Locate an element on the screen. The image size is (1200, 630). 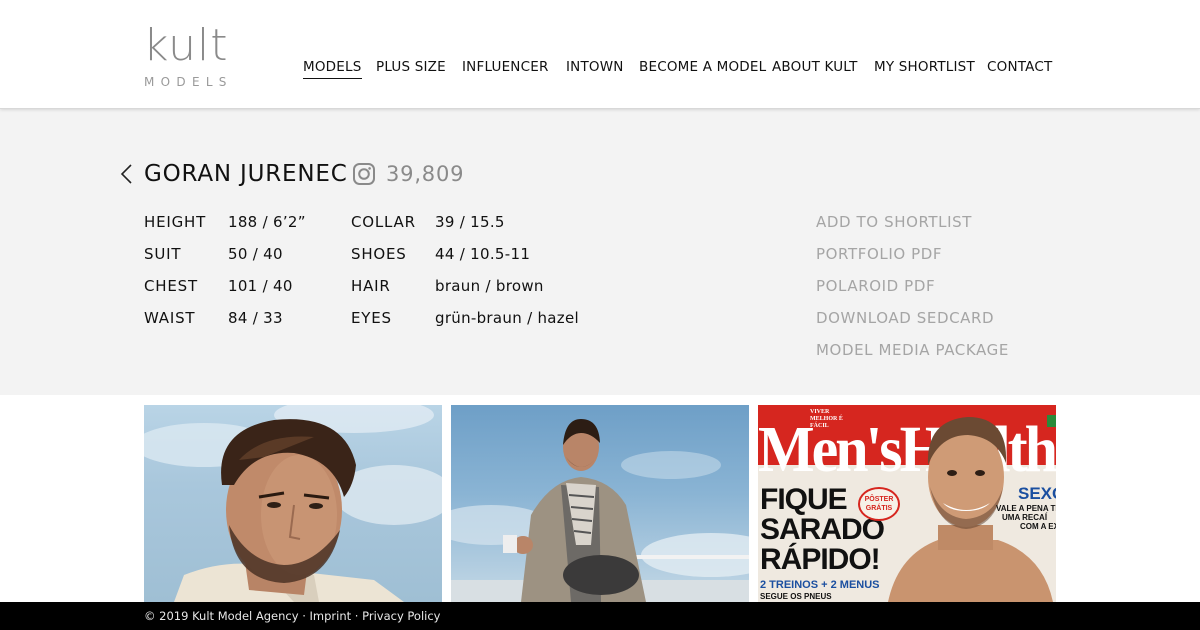
download-sedcard-link: DOWNLOAD SEDCARD is located at coordinates (905, 318).